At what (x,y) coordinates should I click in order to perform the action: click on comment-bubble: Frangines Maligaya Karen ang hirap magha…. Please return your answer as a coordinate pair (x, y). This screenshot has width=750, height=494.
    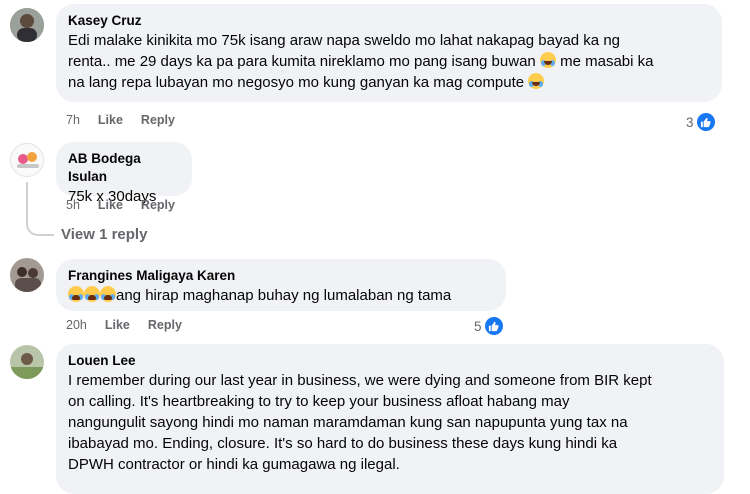
    Looking at the image, I should click on (281, 285).